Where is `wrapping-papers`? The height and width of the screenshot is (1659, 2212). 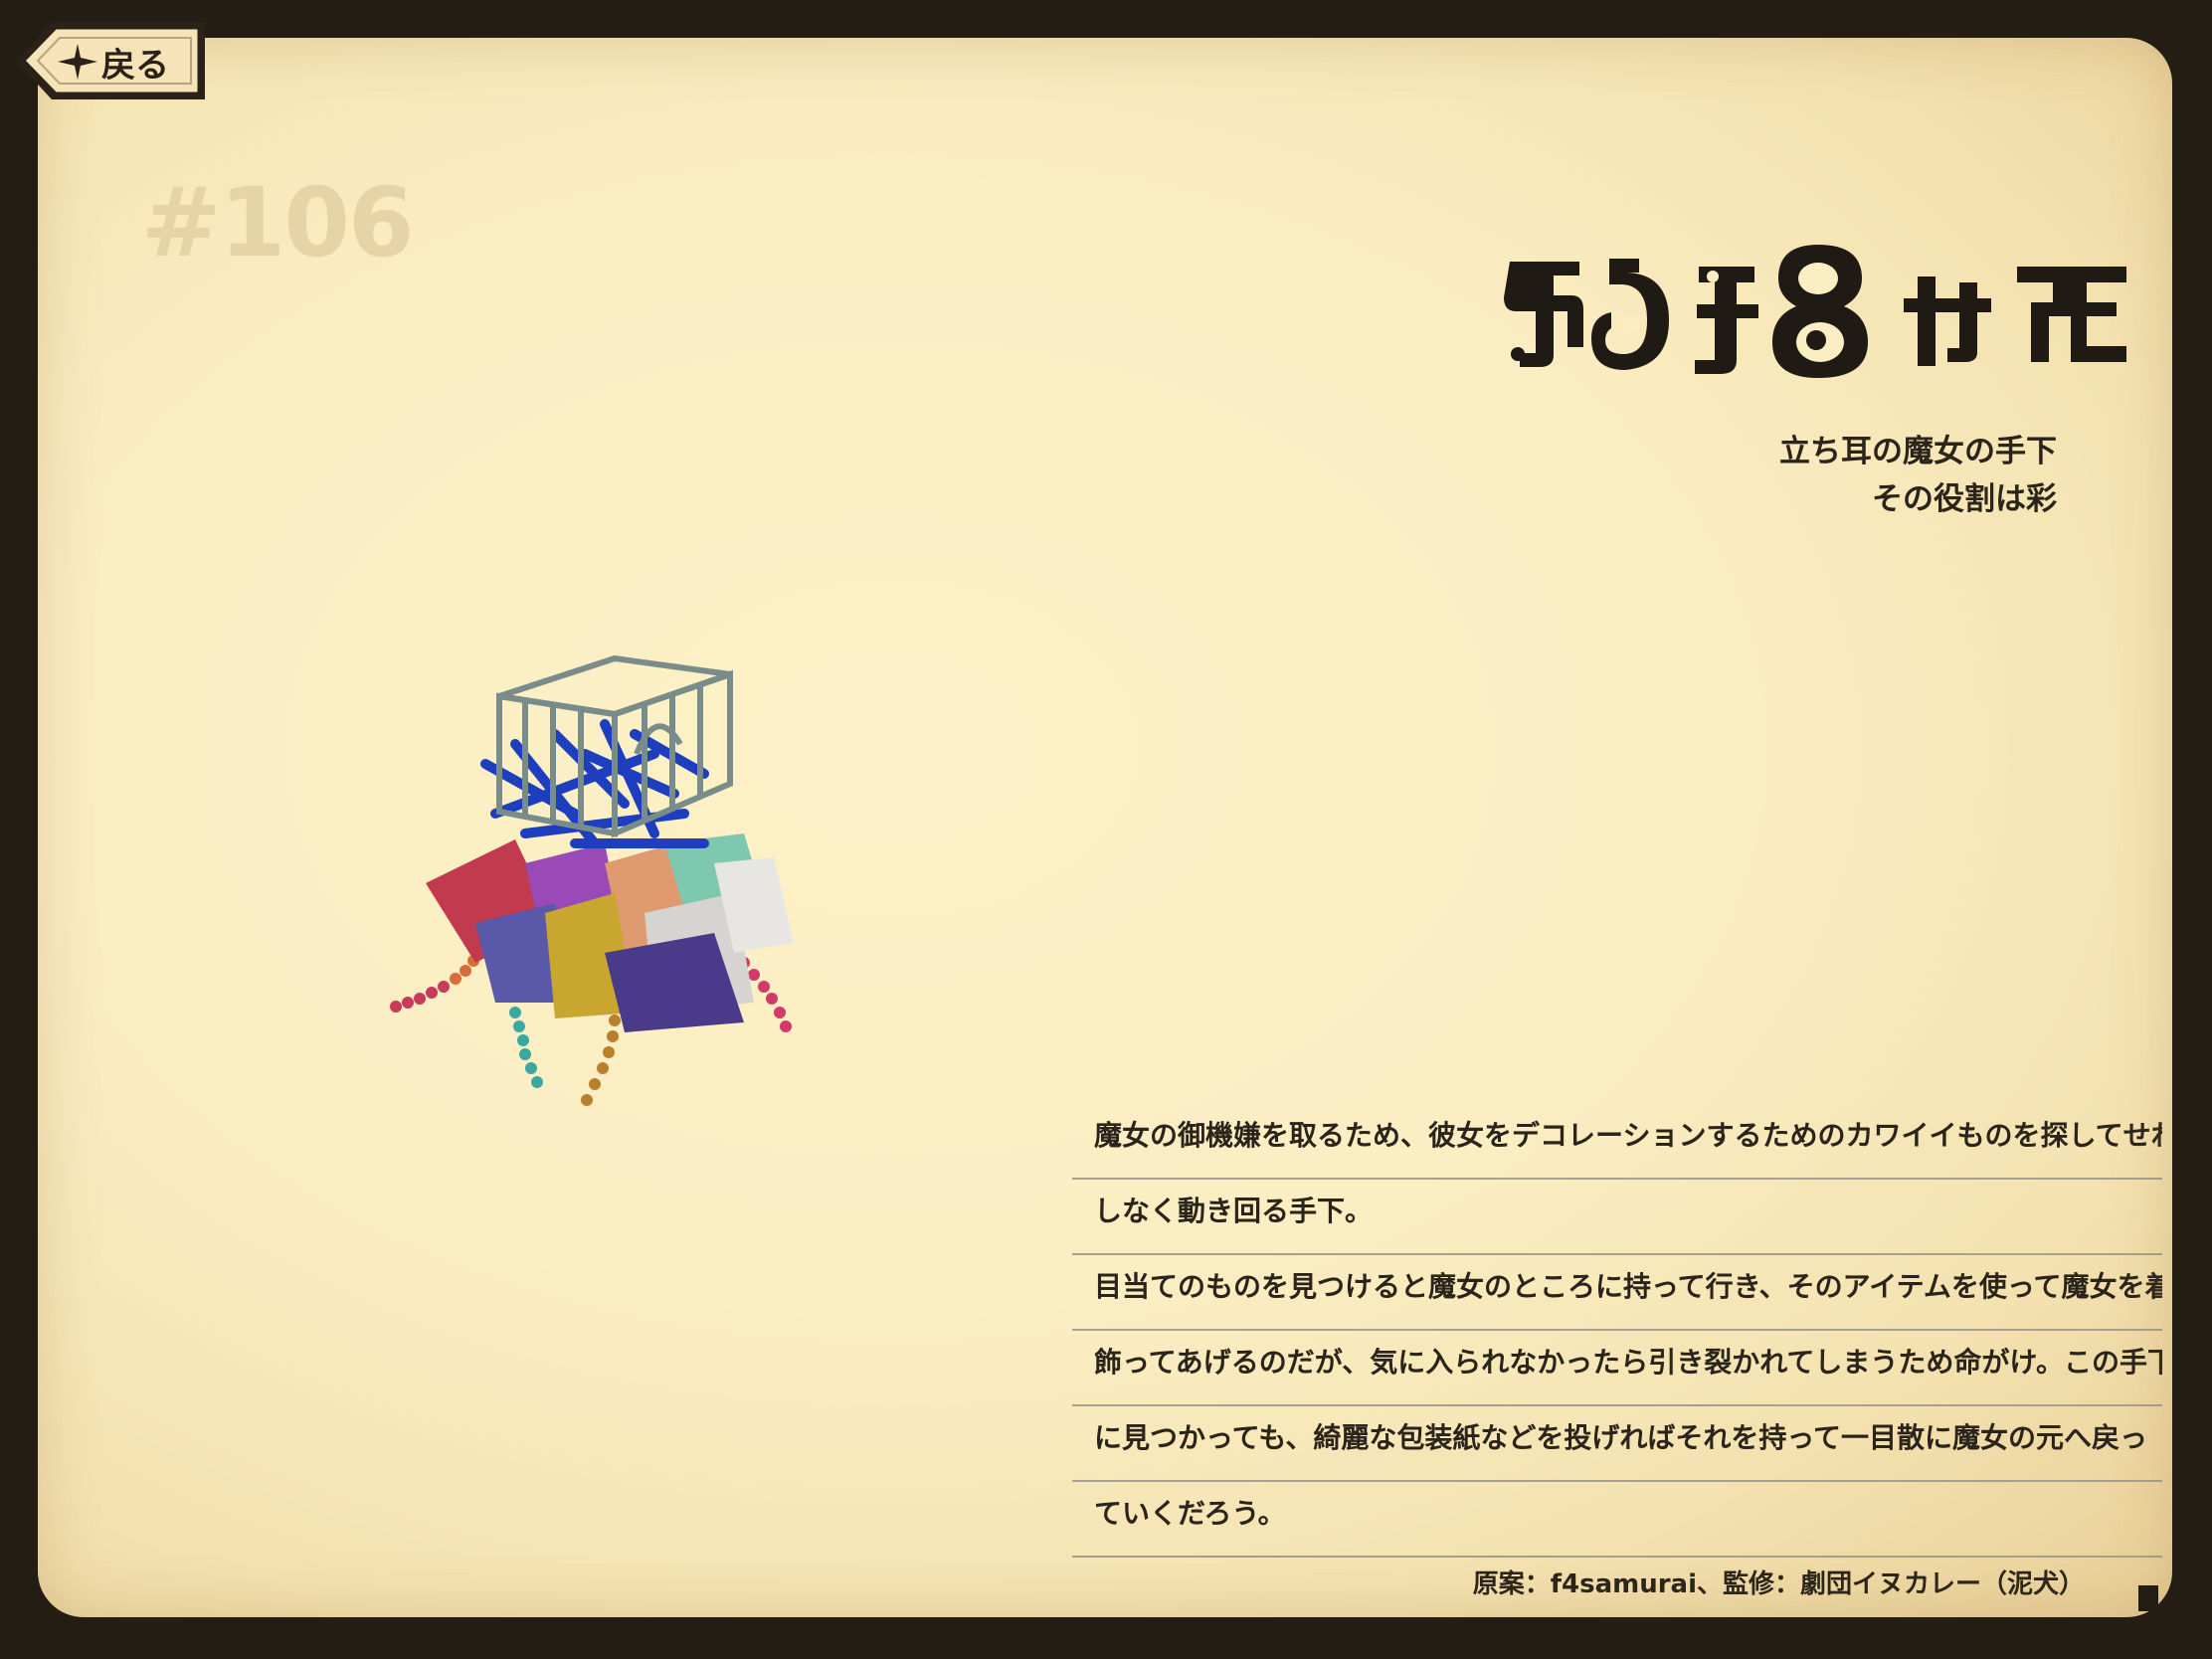
wrapping-papers is located at coordinates (610, 932).